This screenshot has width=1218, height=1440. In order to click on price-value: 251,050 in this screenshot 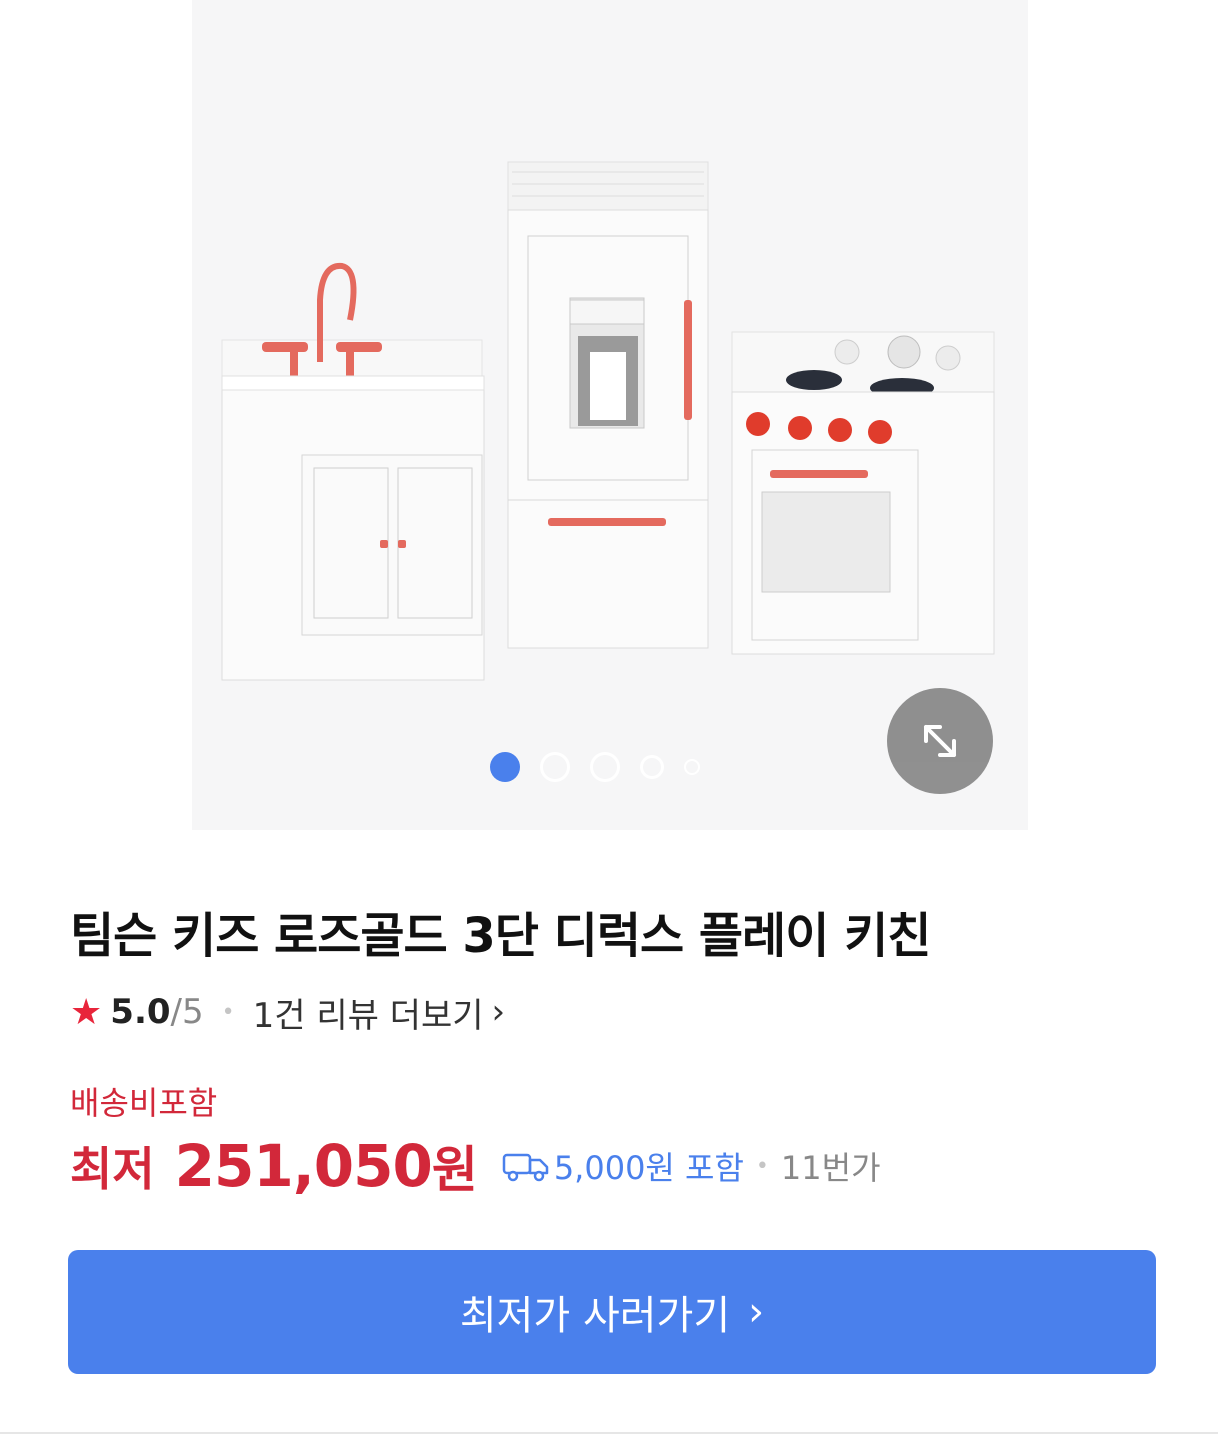, I will do `click(303, 1166)`.